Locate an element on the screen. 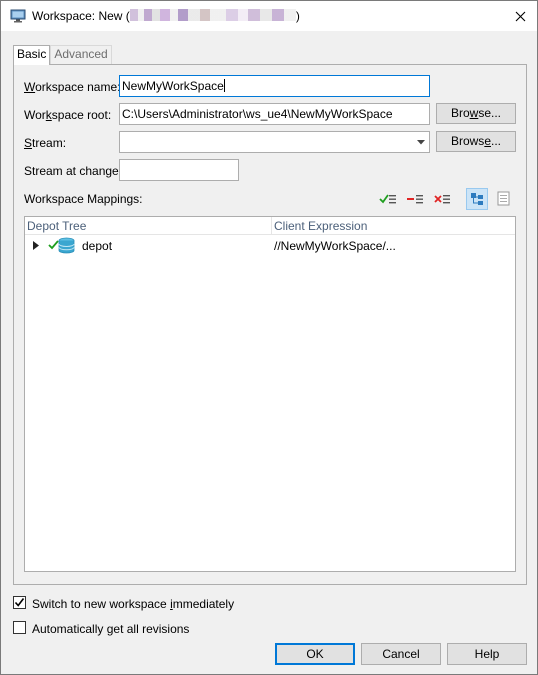 The image size is (538, 675). stream-label: Stream: is located at coordinates (45, 143).